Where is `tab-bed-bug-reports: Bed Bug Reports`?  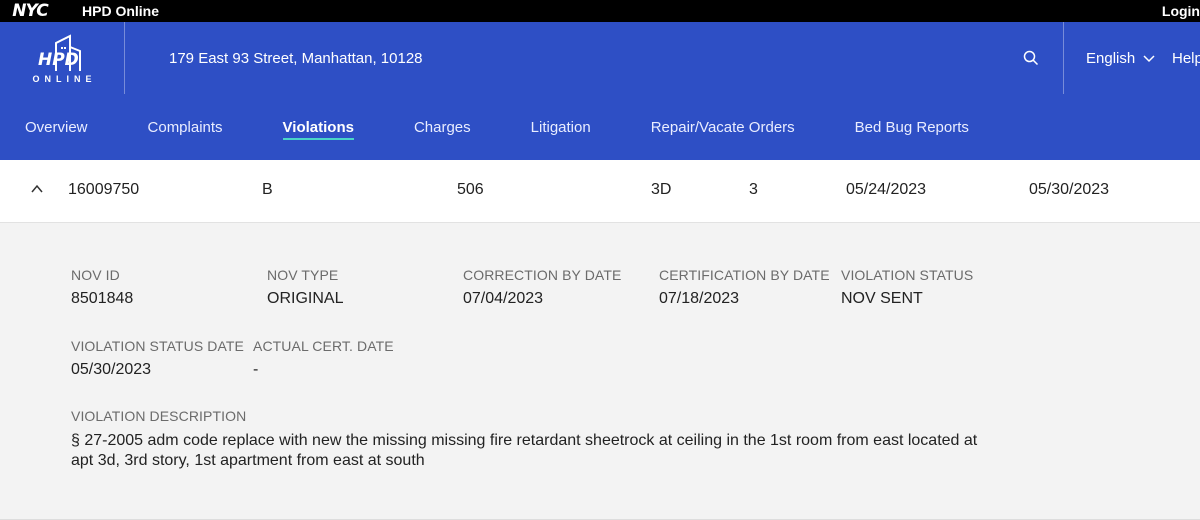 tab-bed-bug-reports: Bed Bug Reports is located at coordinates (912, 127).